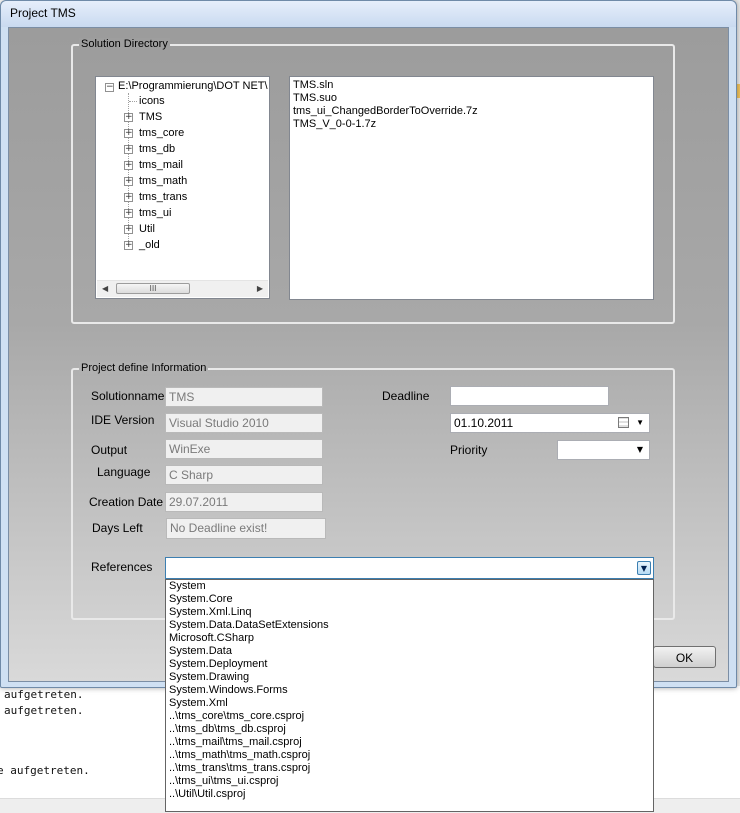  What do you see at coordinates (603, 450) in the screenshot?
I see `priority-select: ▼` at bounding box center [603, 450].